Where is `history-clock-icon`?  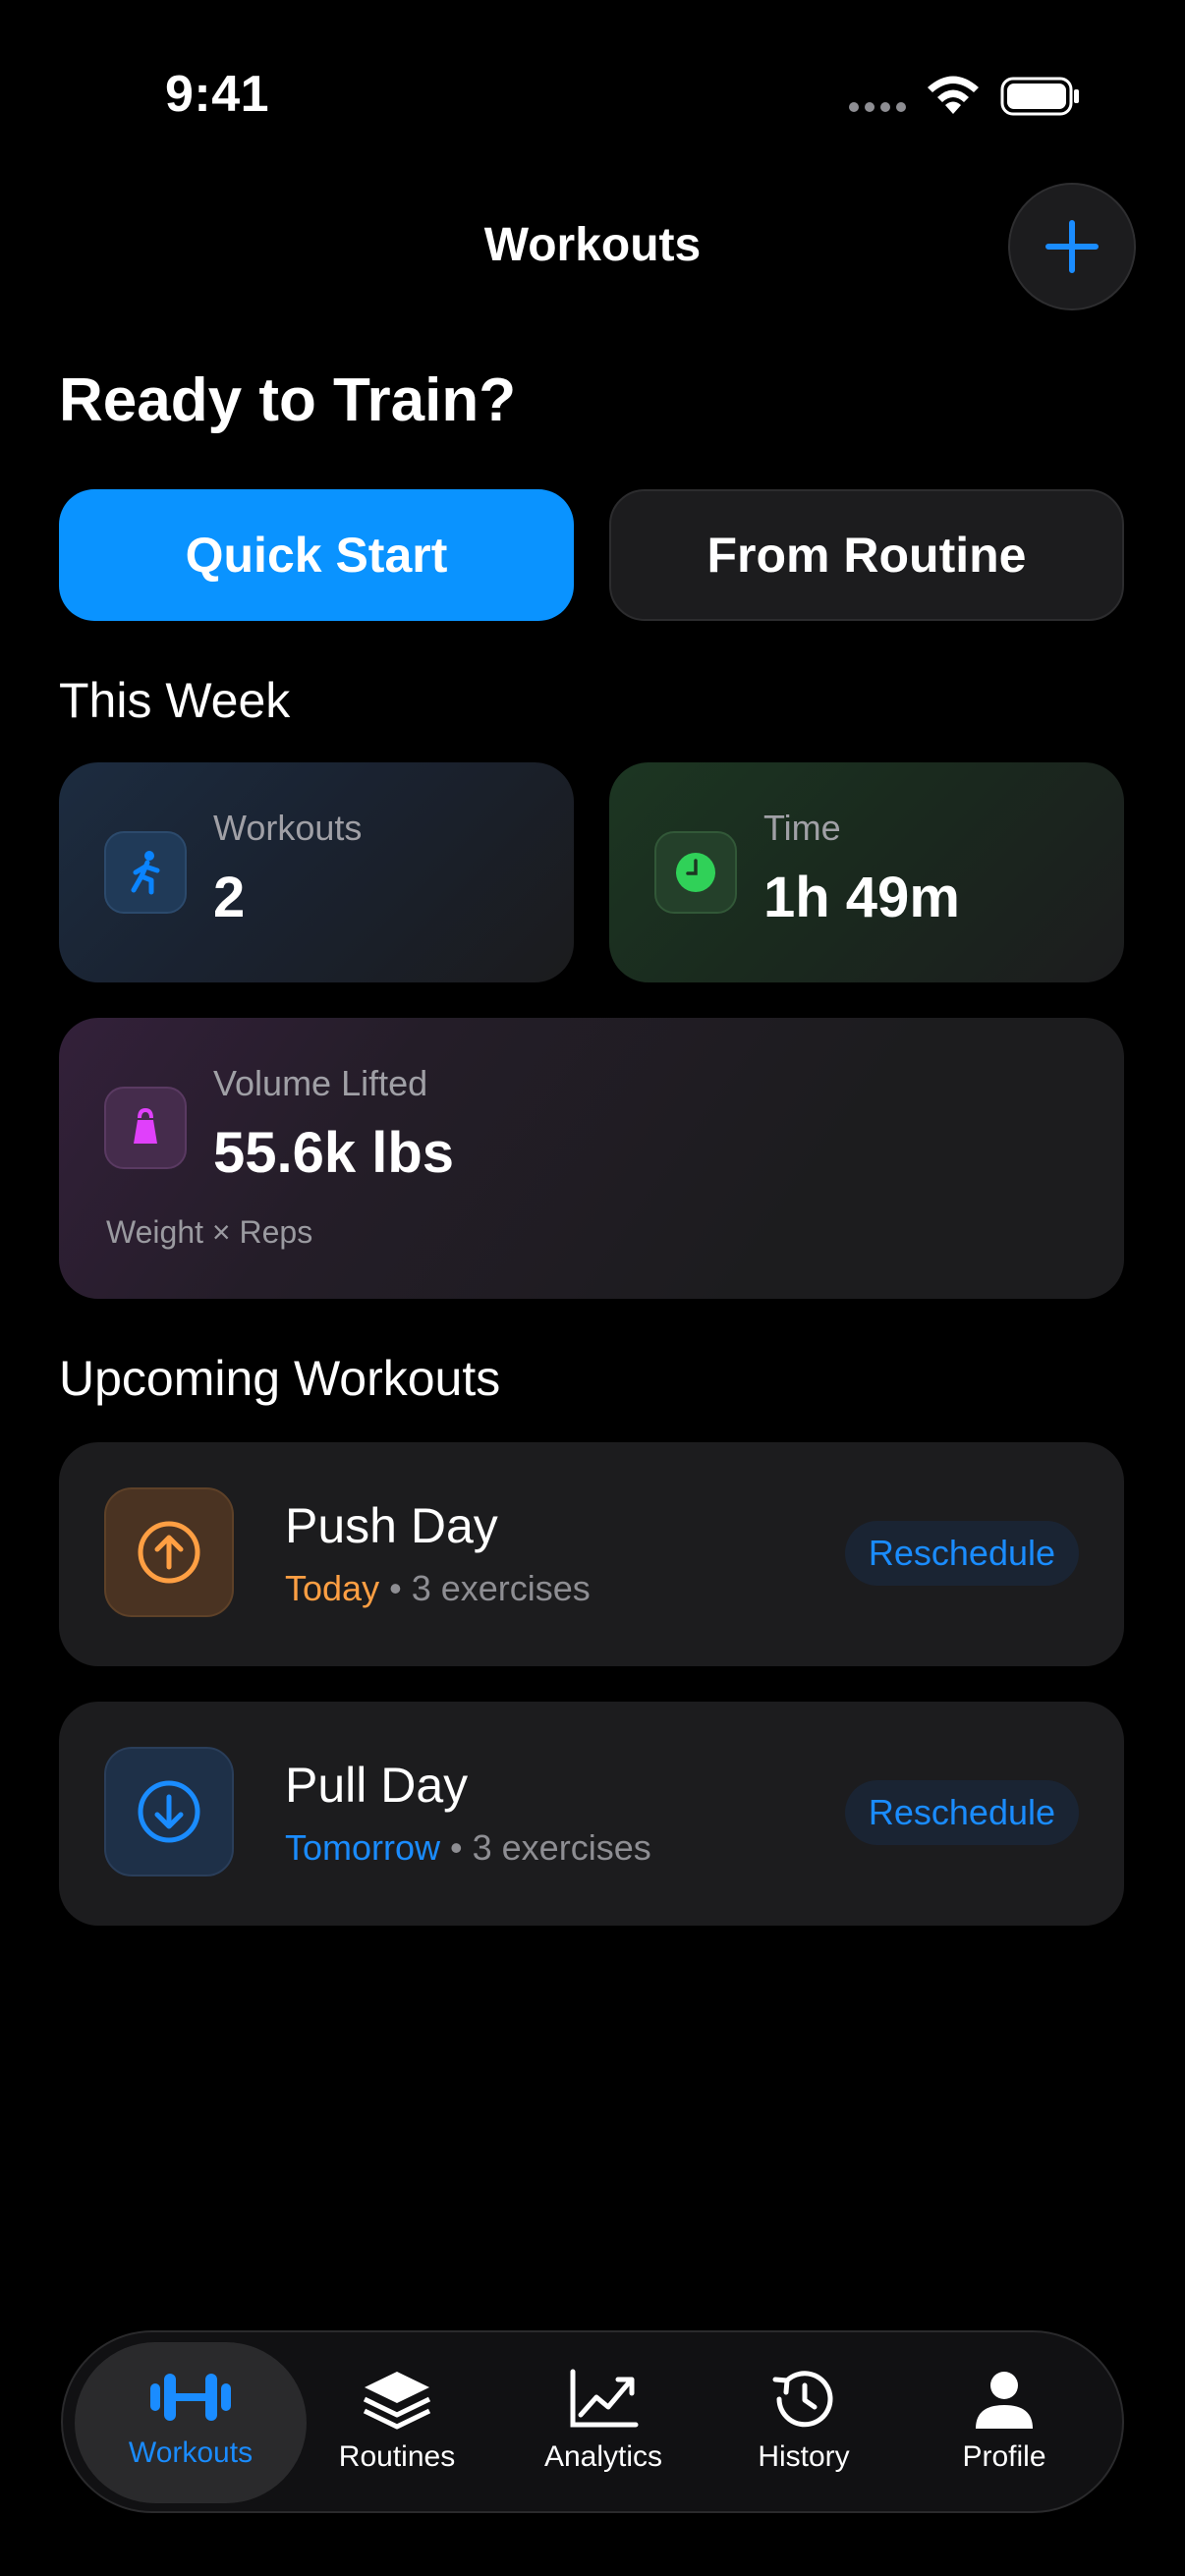
history-clock-icon is located at coordinates (803, 2399).